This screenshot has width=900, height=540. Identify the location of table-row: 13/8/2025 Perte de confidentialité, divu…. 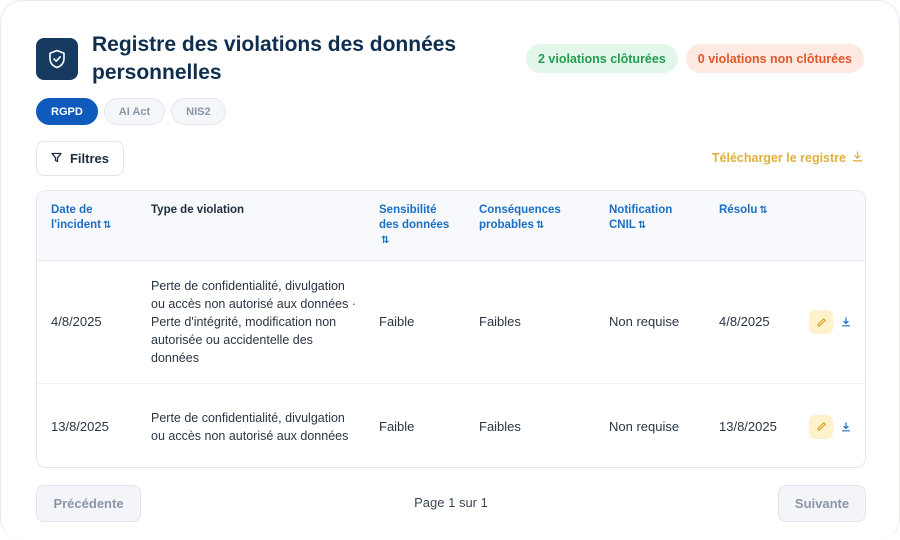
(451, 425).